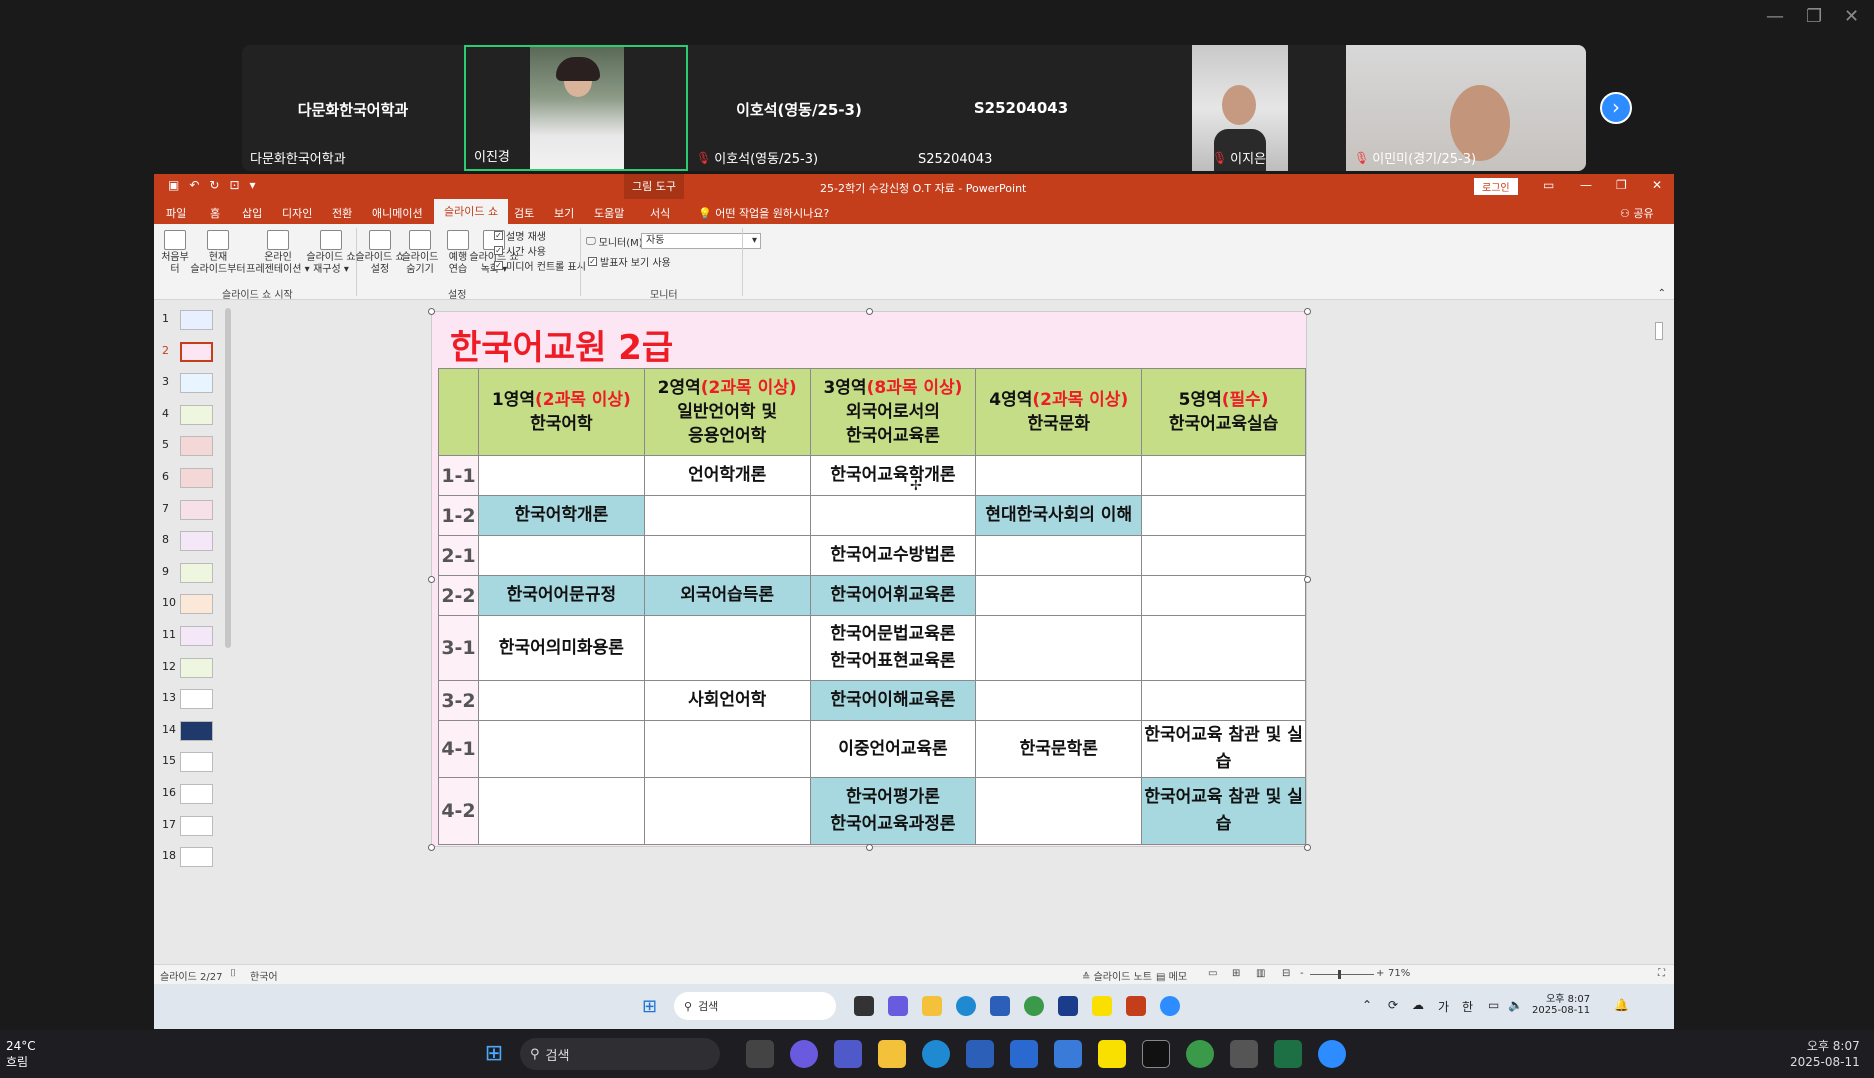 The height and width of the screenshot is (1078, 1874). Describe the element at coordinates (471, 211) in the screenshot. I see `tab-slide-show: 슬라이드 쇼` at that location.